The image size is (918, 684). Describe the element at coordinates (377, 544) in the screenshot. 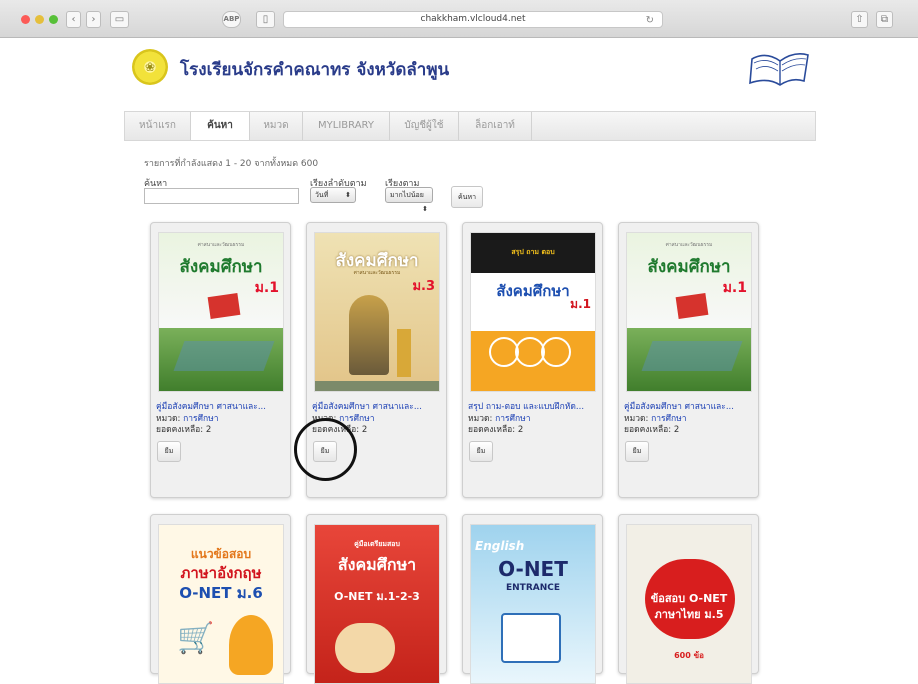

I see `cover-sub: คู่มือเตรียมสอบ` at that location.